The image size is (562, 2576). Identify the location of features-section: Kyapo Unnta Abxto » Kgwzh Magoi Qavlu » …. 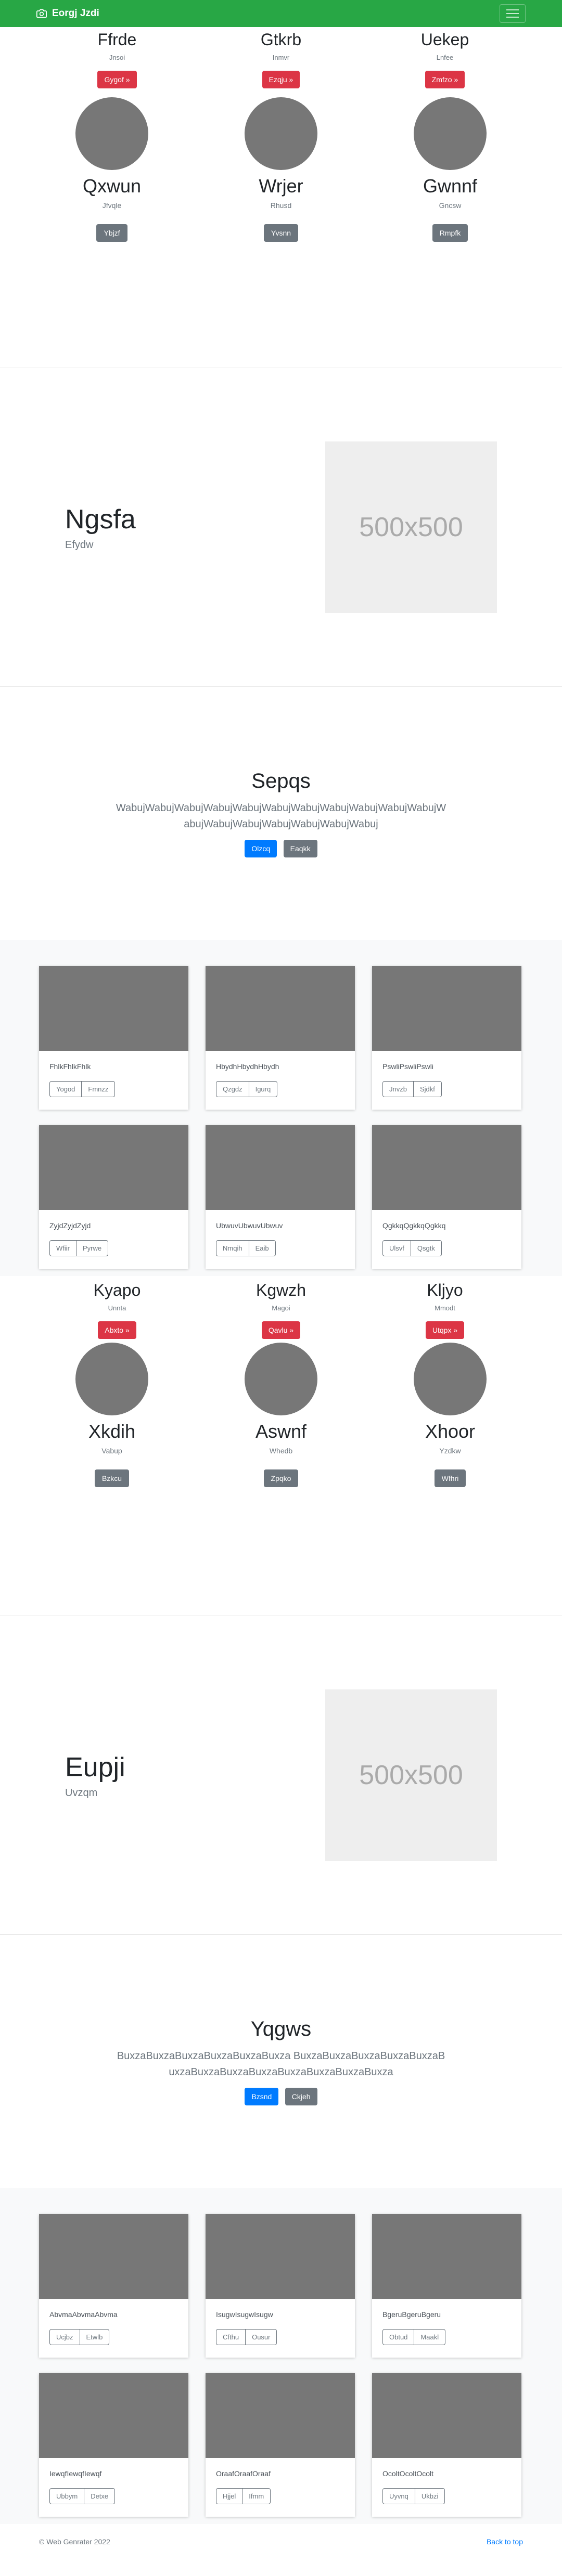
(281, 1309).